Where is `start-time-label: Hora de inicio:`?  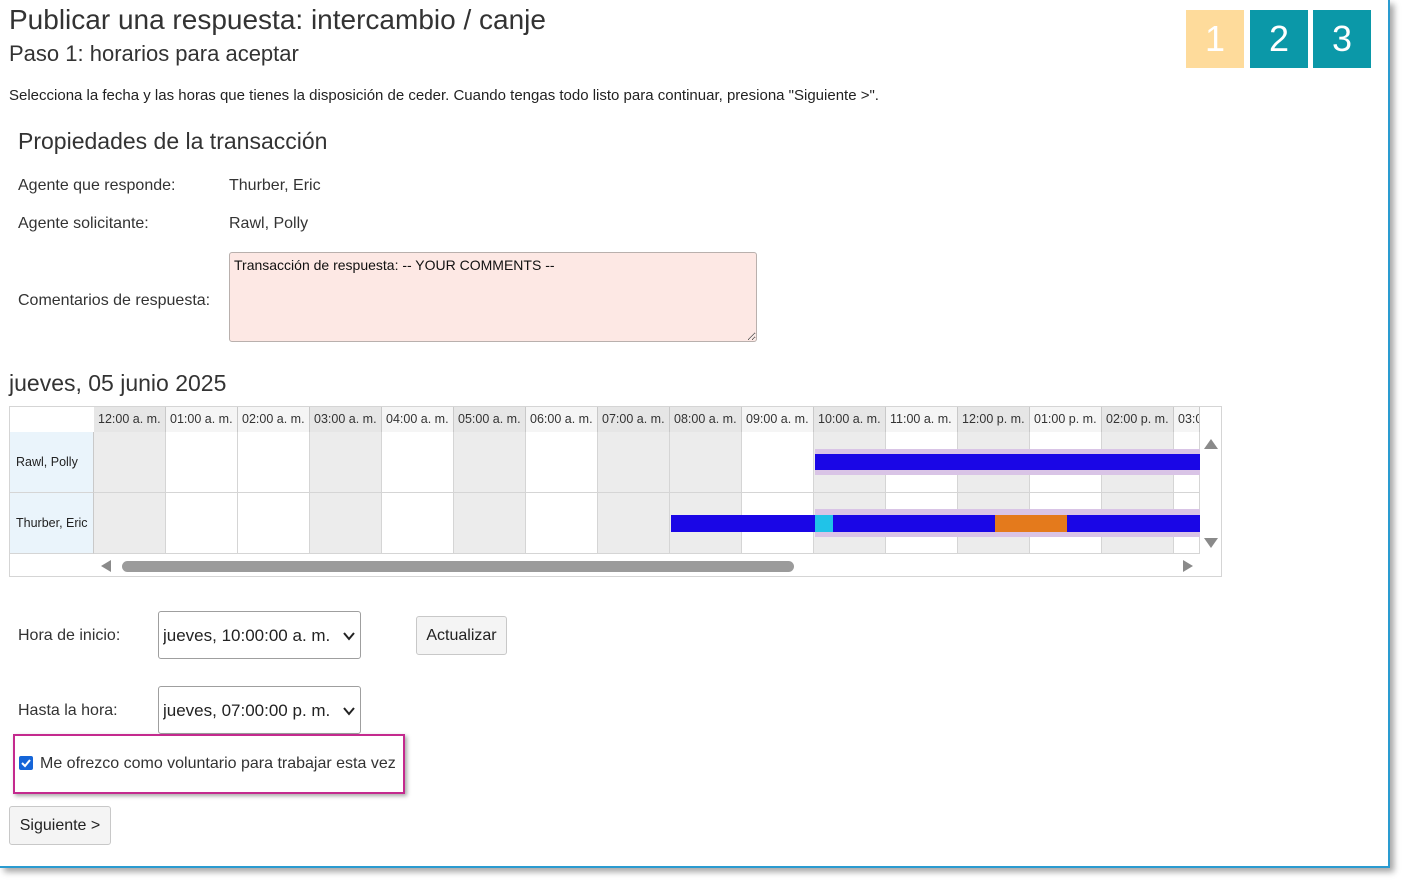
start-time-label: Hora de inicio: is located at coordinates (69, 635).